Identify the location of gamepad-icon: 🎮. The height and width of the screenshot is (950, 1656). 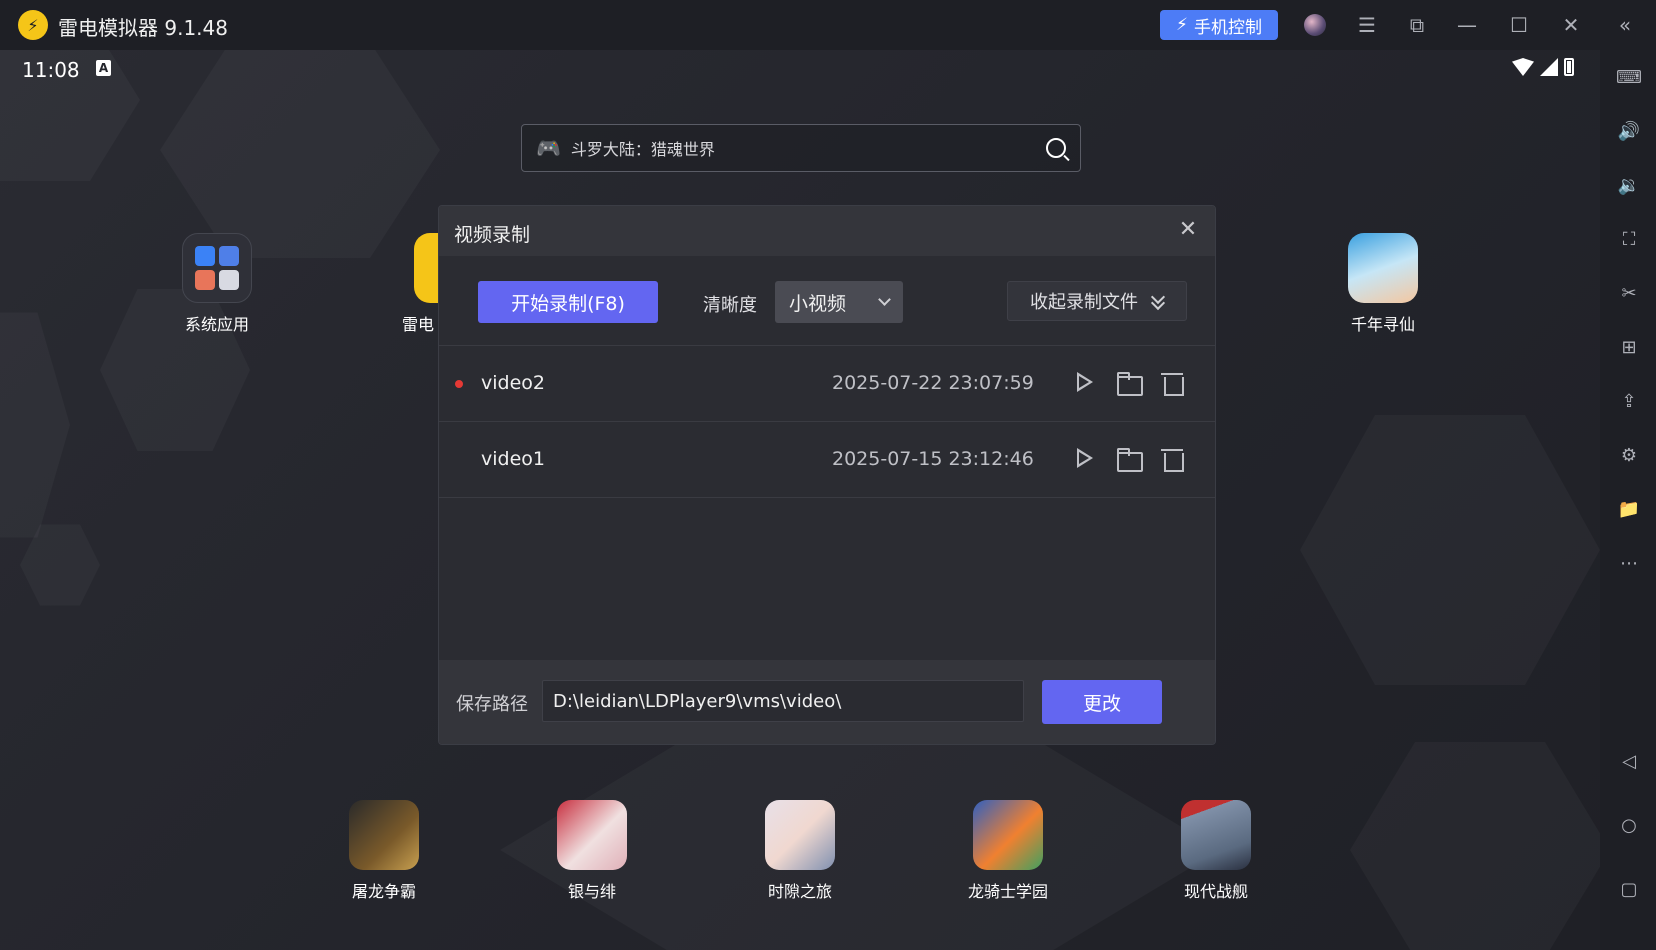
(548, 148).